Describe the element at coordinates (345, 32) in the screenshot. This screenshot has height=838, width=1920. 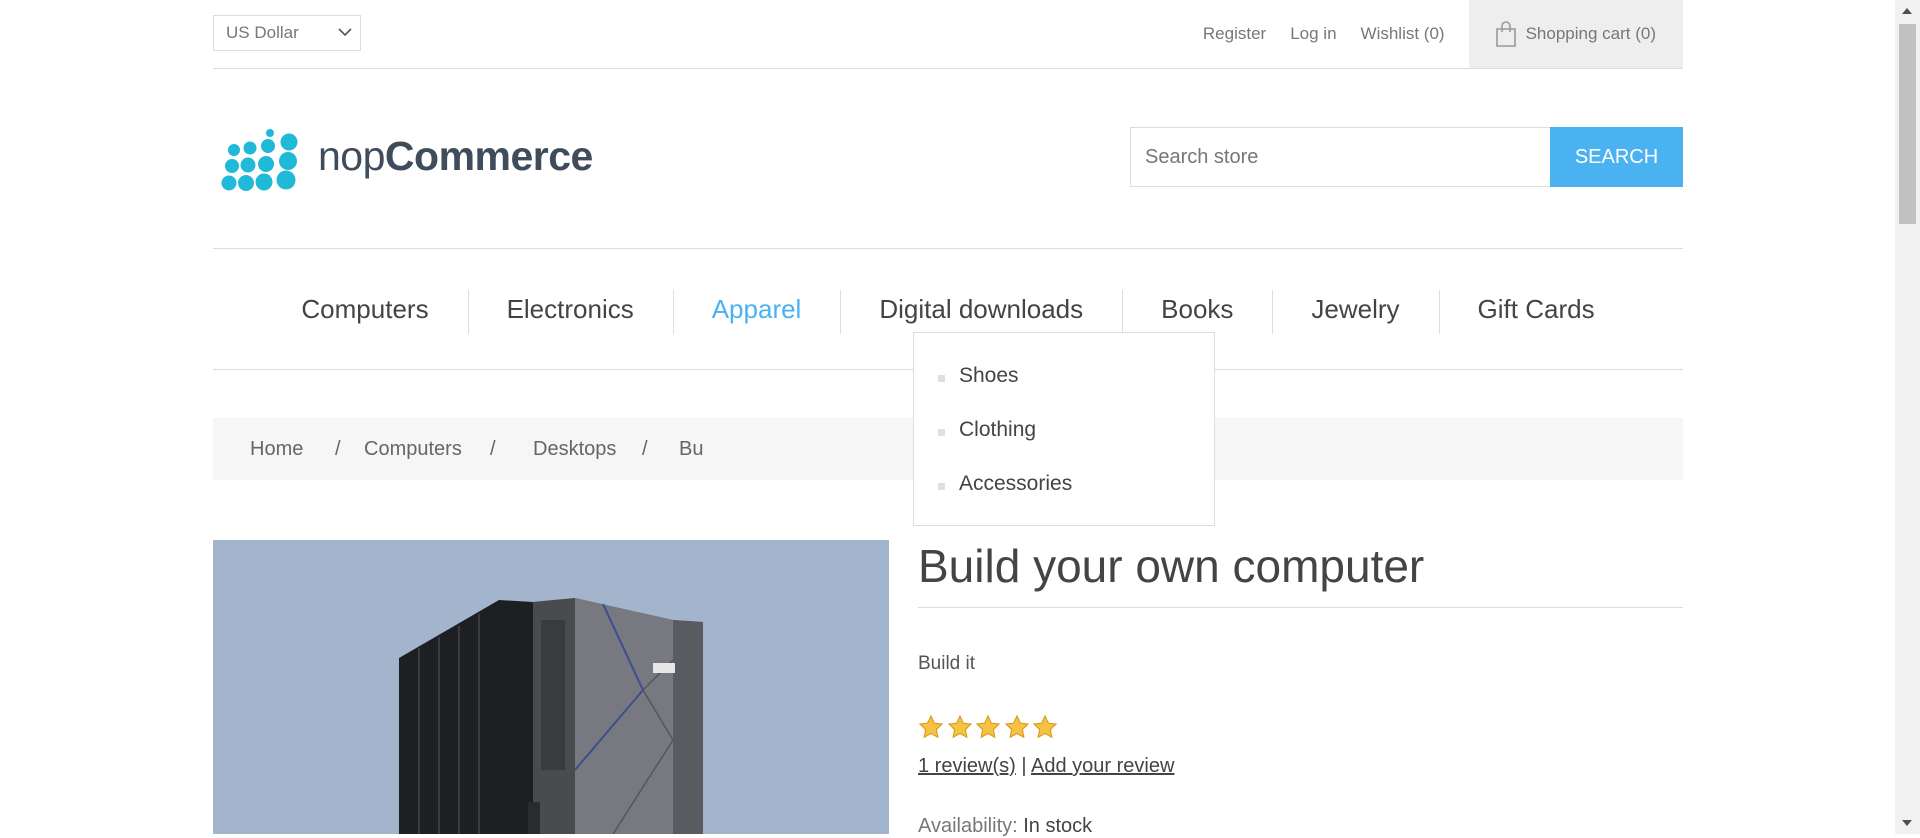
I see `chevron-down-icon` at that location.